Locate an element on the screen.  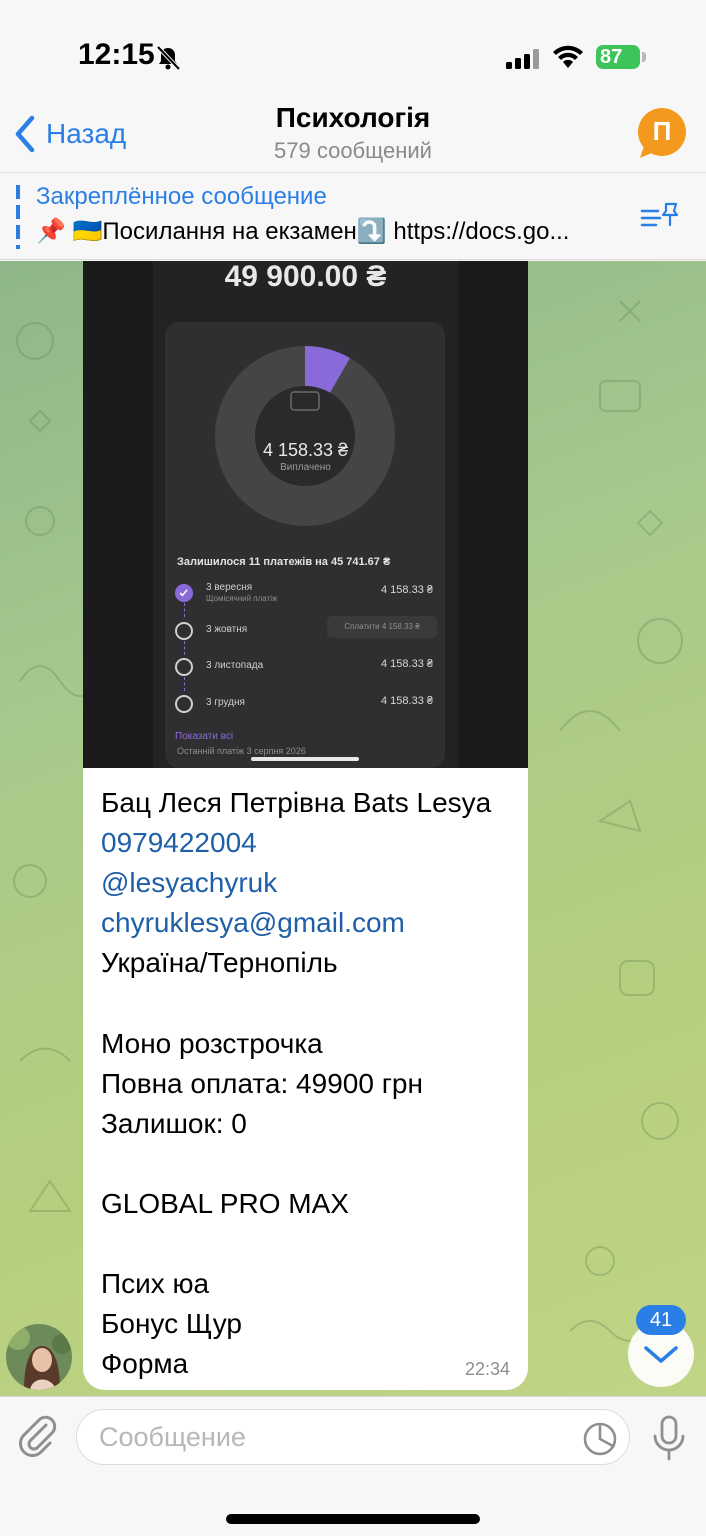
payment-note: Щомісячний платіж is located at coordinates (242, 598).